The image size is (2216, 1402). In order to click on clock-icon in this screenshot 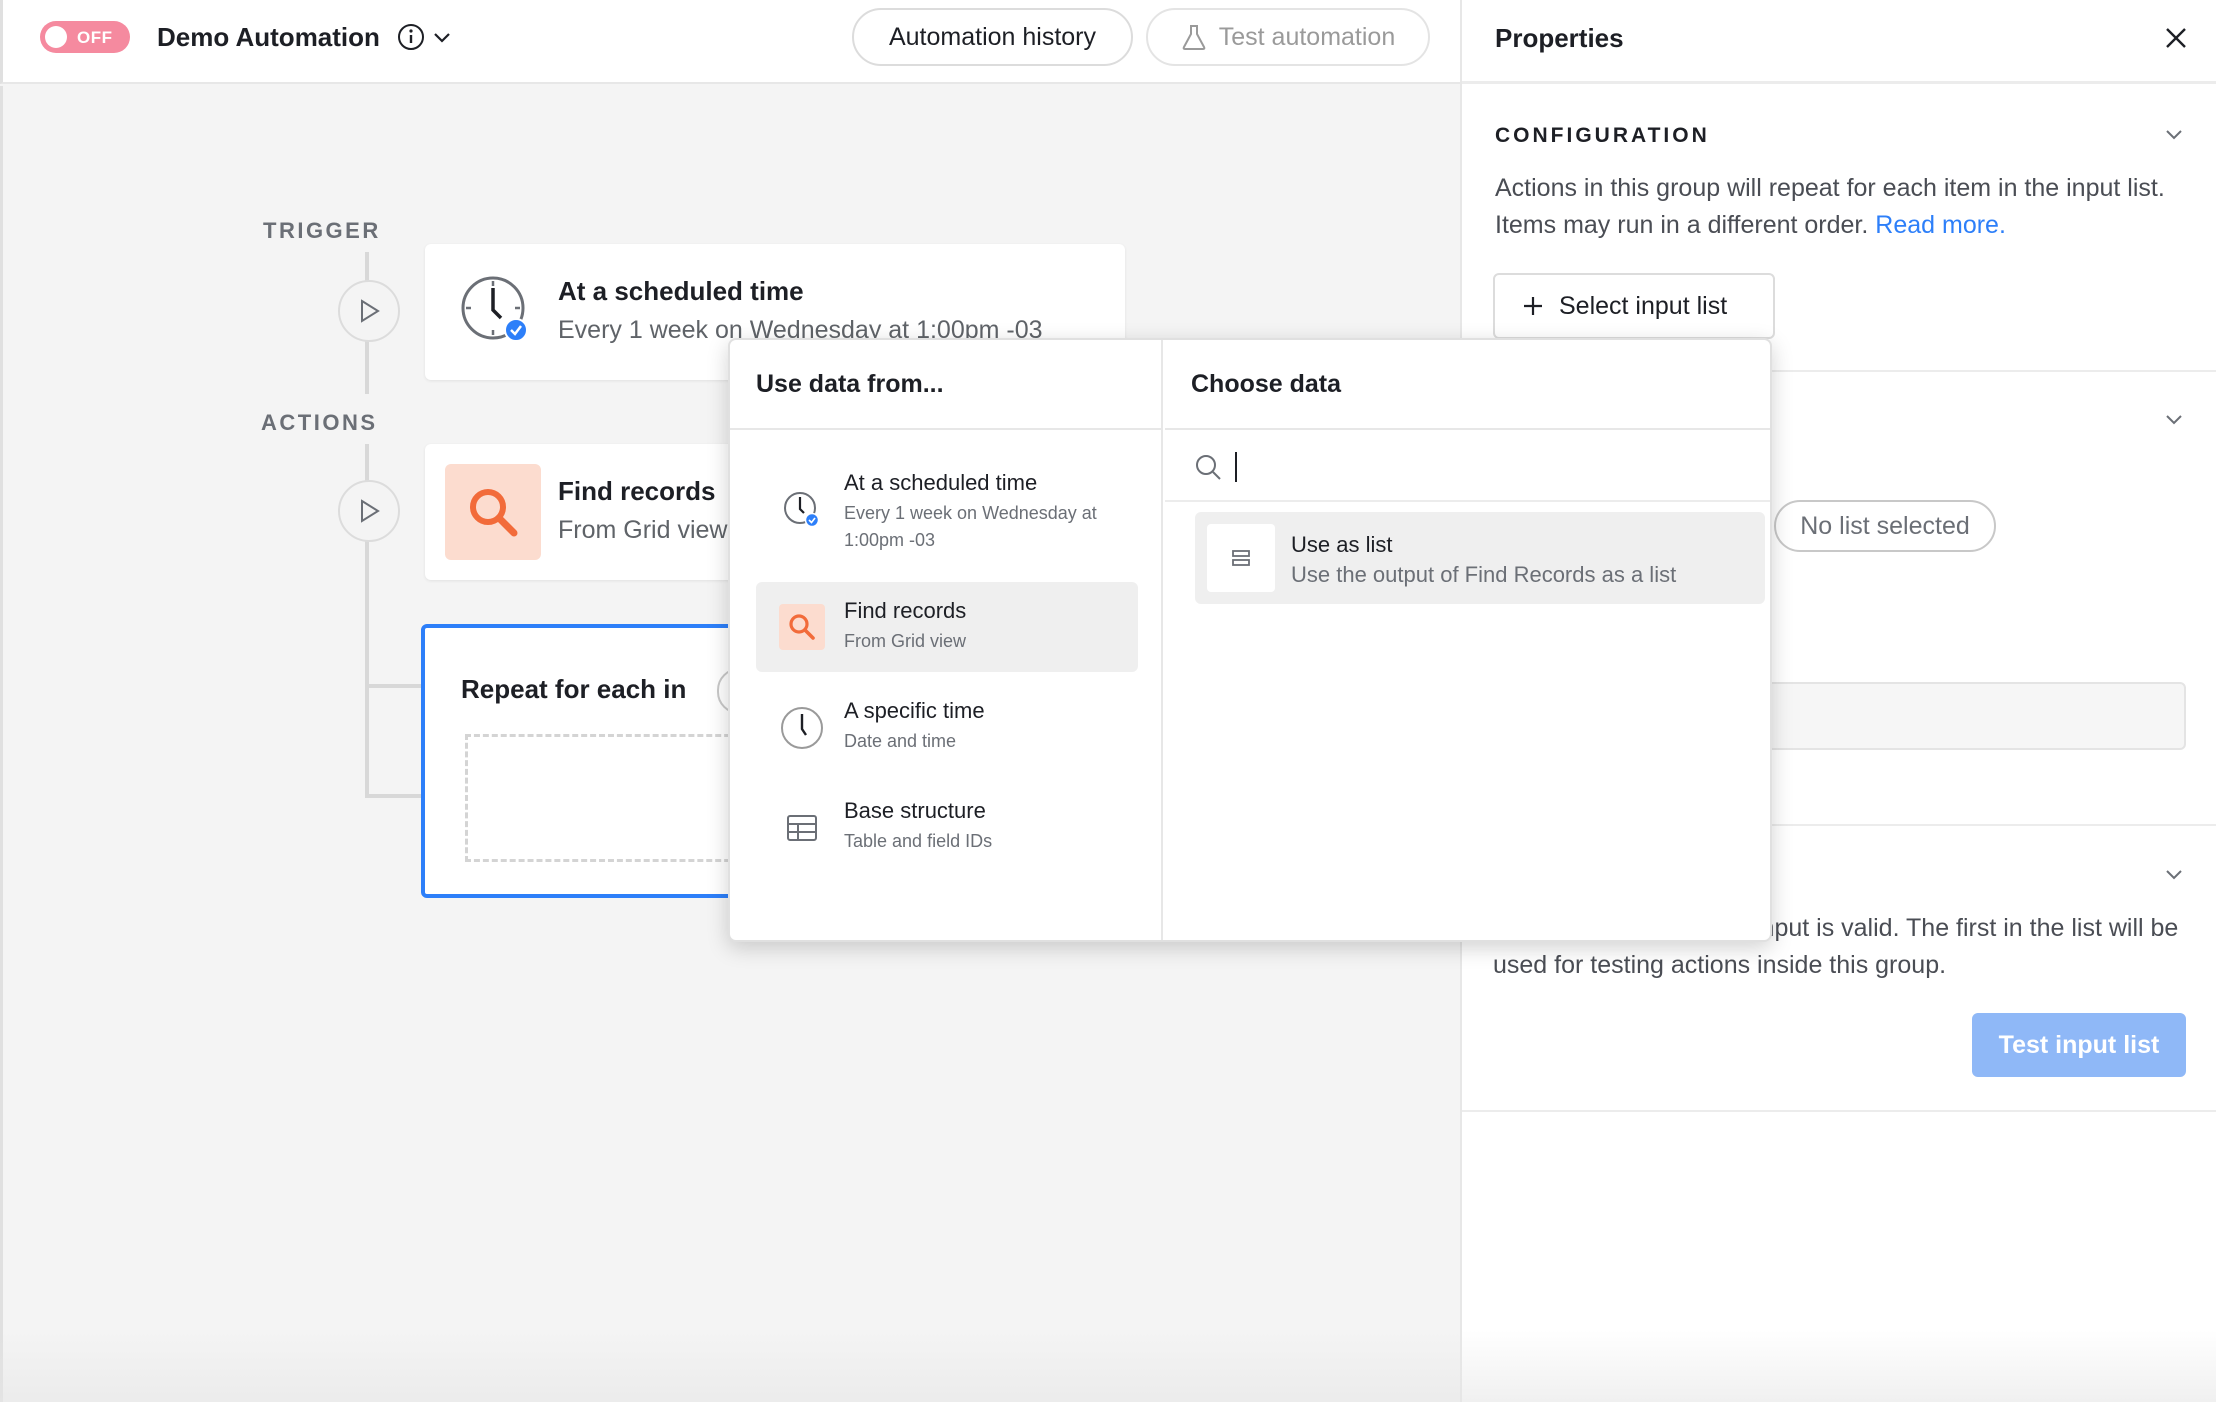, I will do `click(802, 728)`.